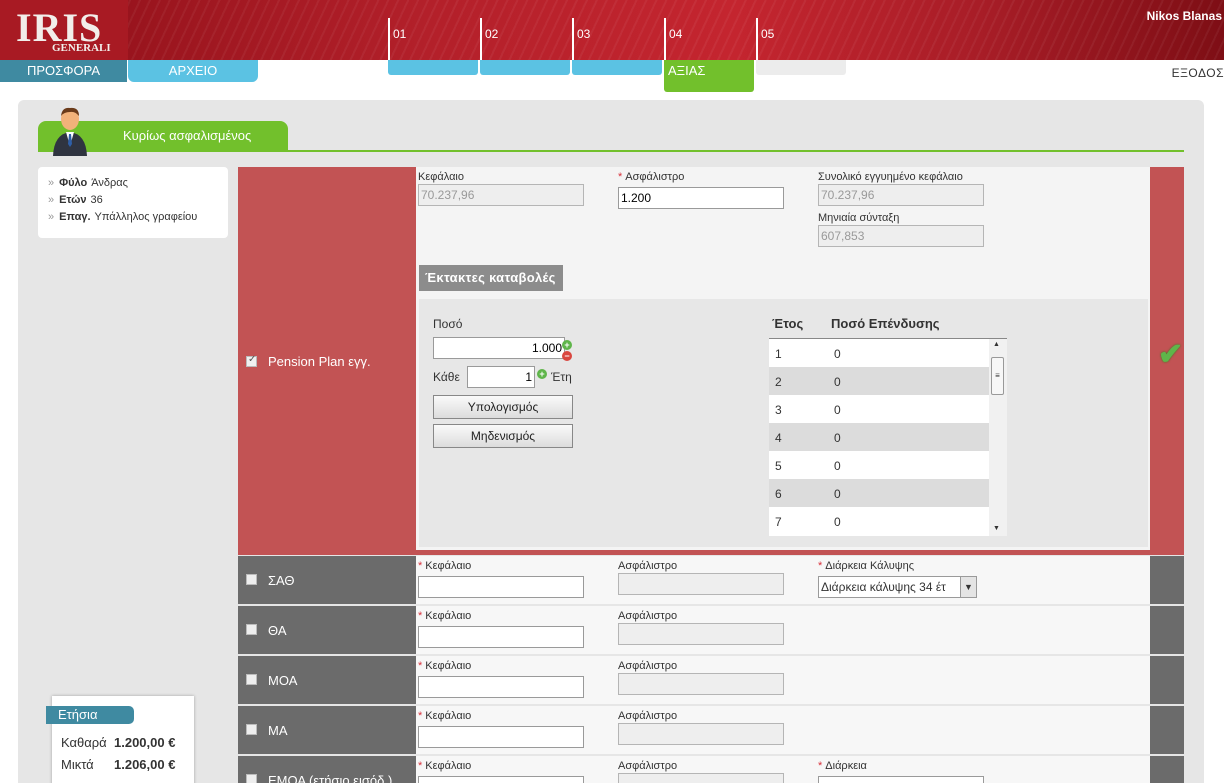 This screenshot has width=1224, height=783. What do you see at coordinates (503, 436) in the screenshot?
I see `reset-button: Μηδενισμός` at bounding box center [503, 436].